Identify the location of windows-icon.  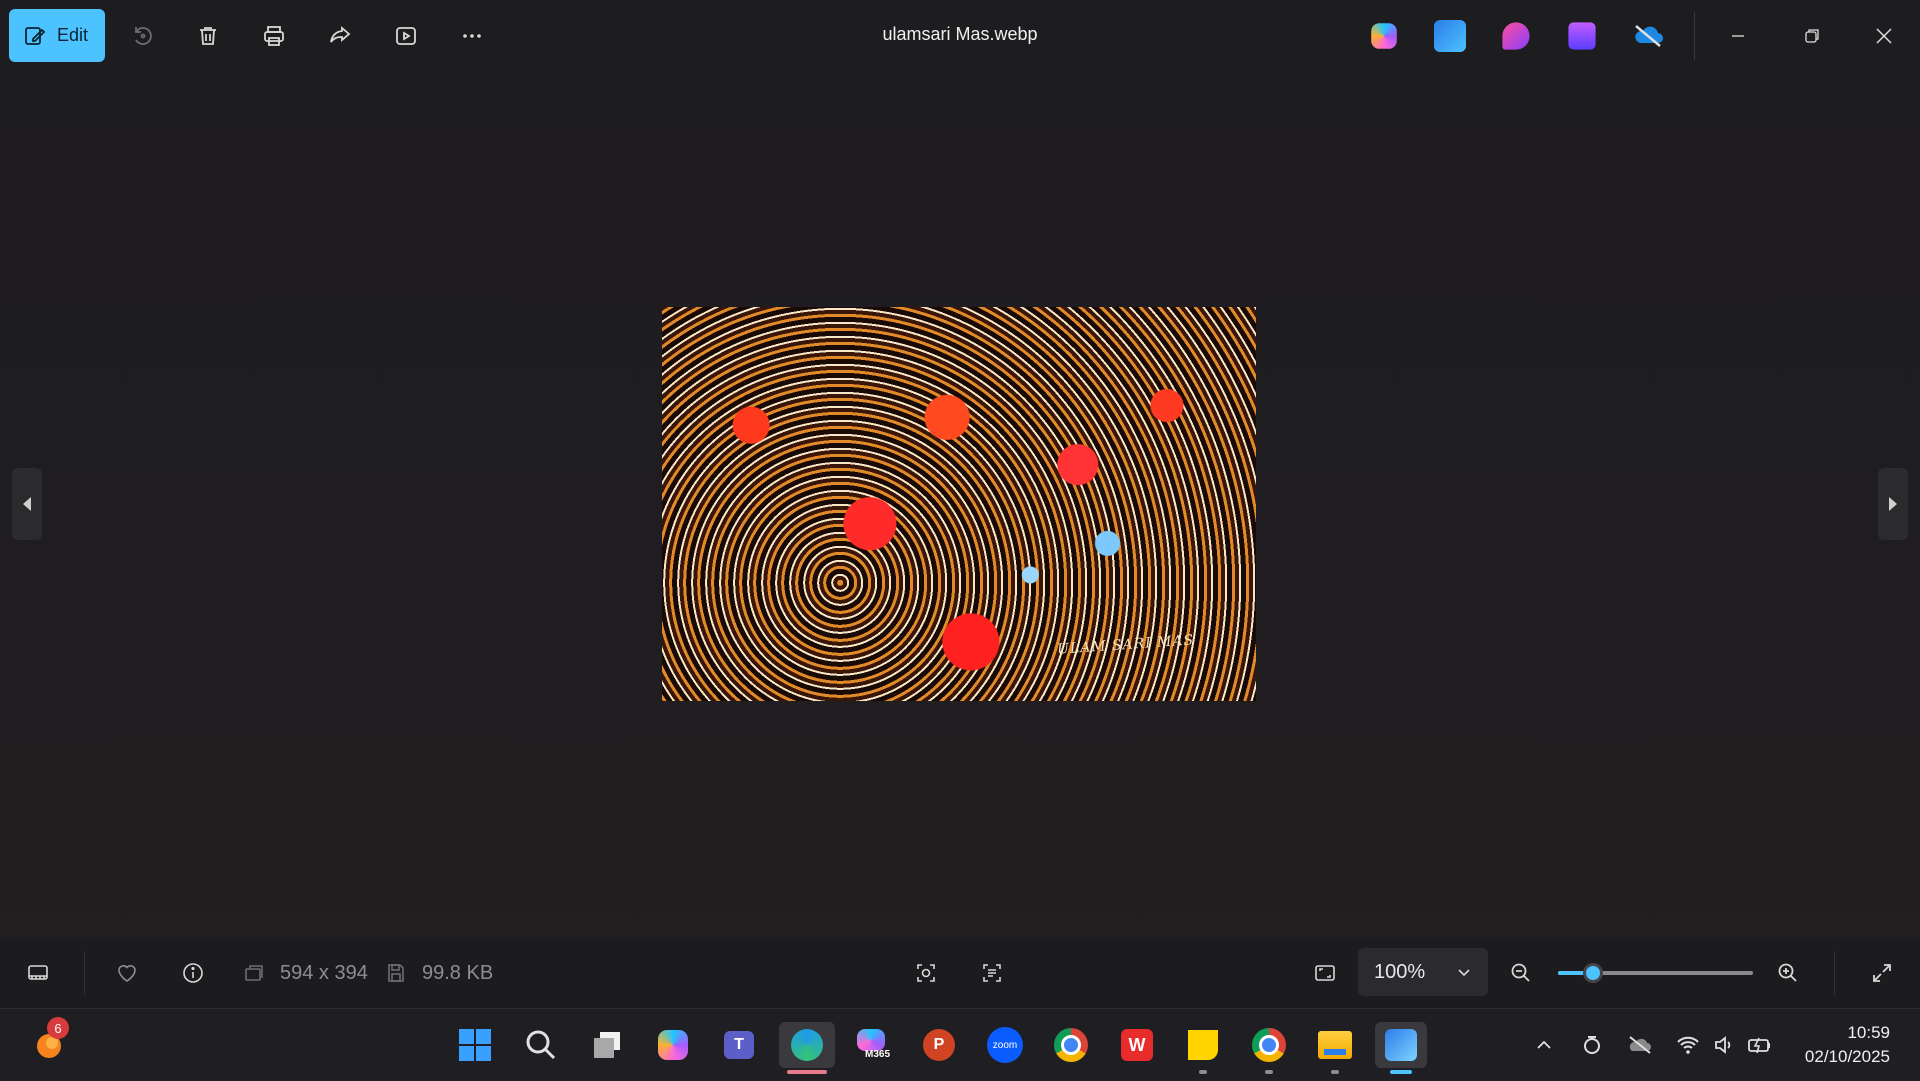
(475, 1045).